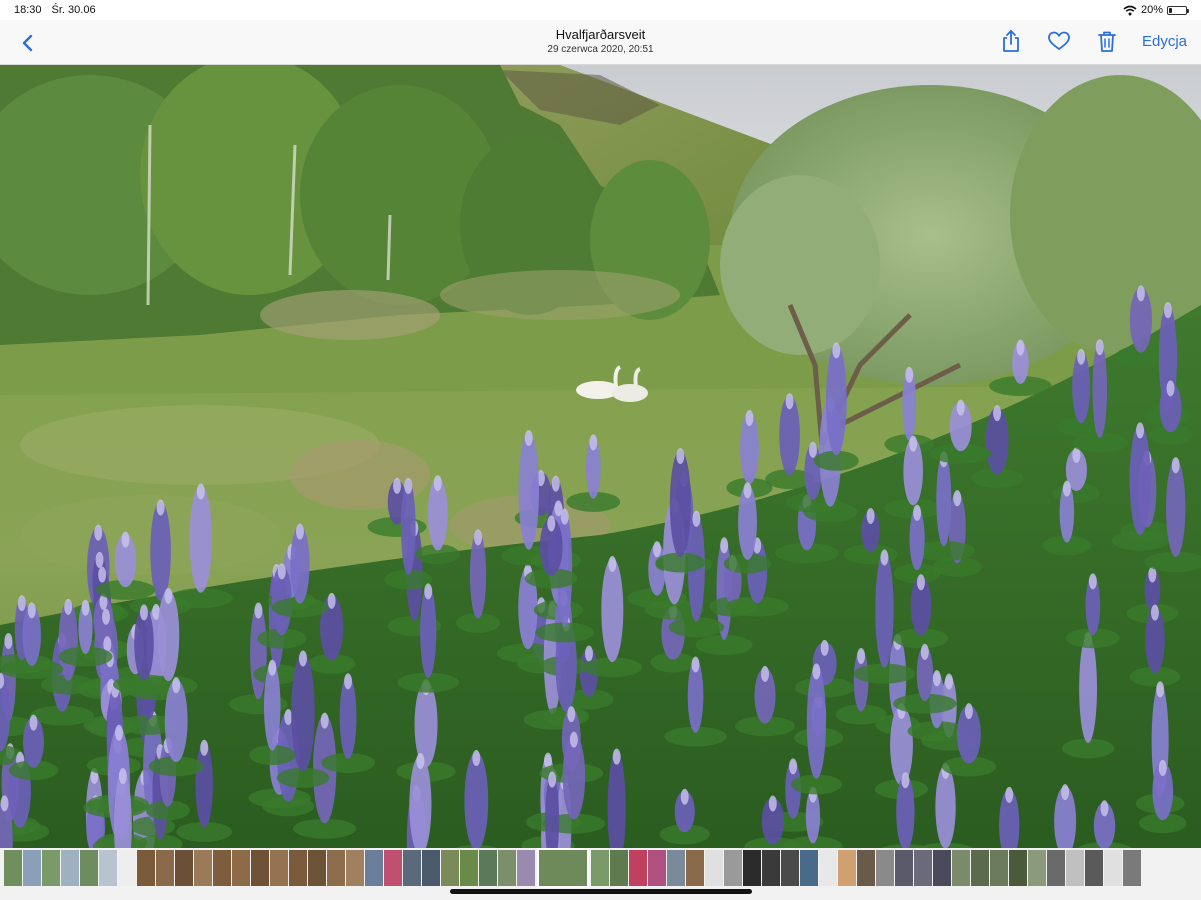  Describe the element at coordinates (1130, 10) in the screenshot. I see `wifi-icon` at that location.